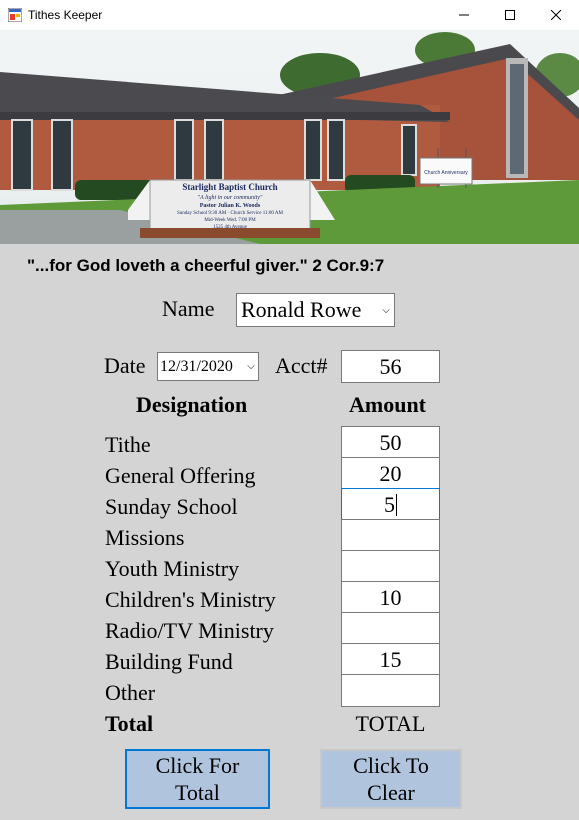 Image resolution: width=579 pixels, height=820 pixels. I want to click on banner-text: Church Anniversary, so click(446, 173).